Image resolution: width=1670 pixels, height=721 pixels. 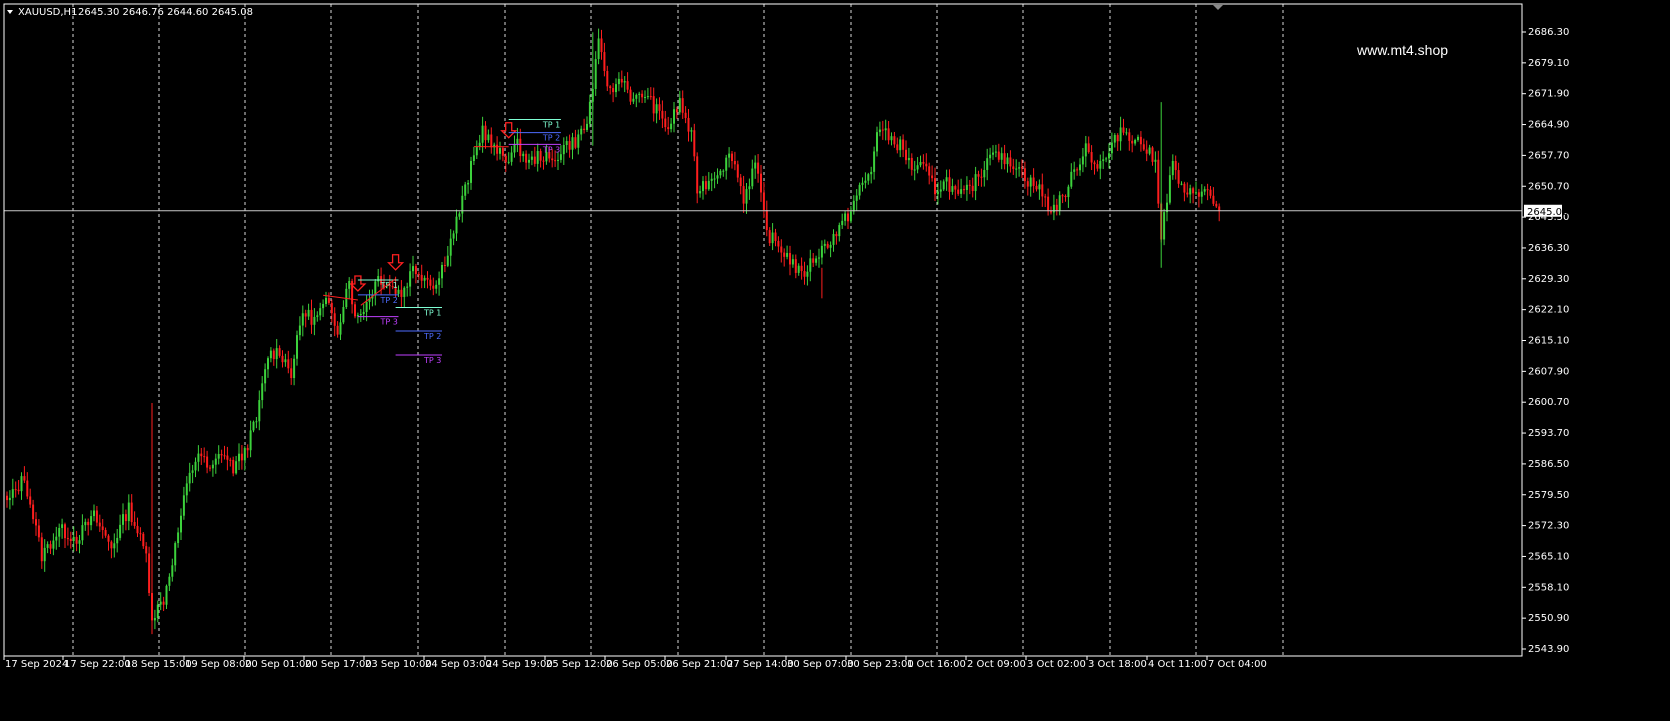 I want to click on x-tick-label: 27 Sep 14:00, so click(x=760, y=664).